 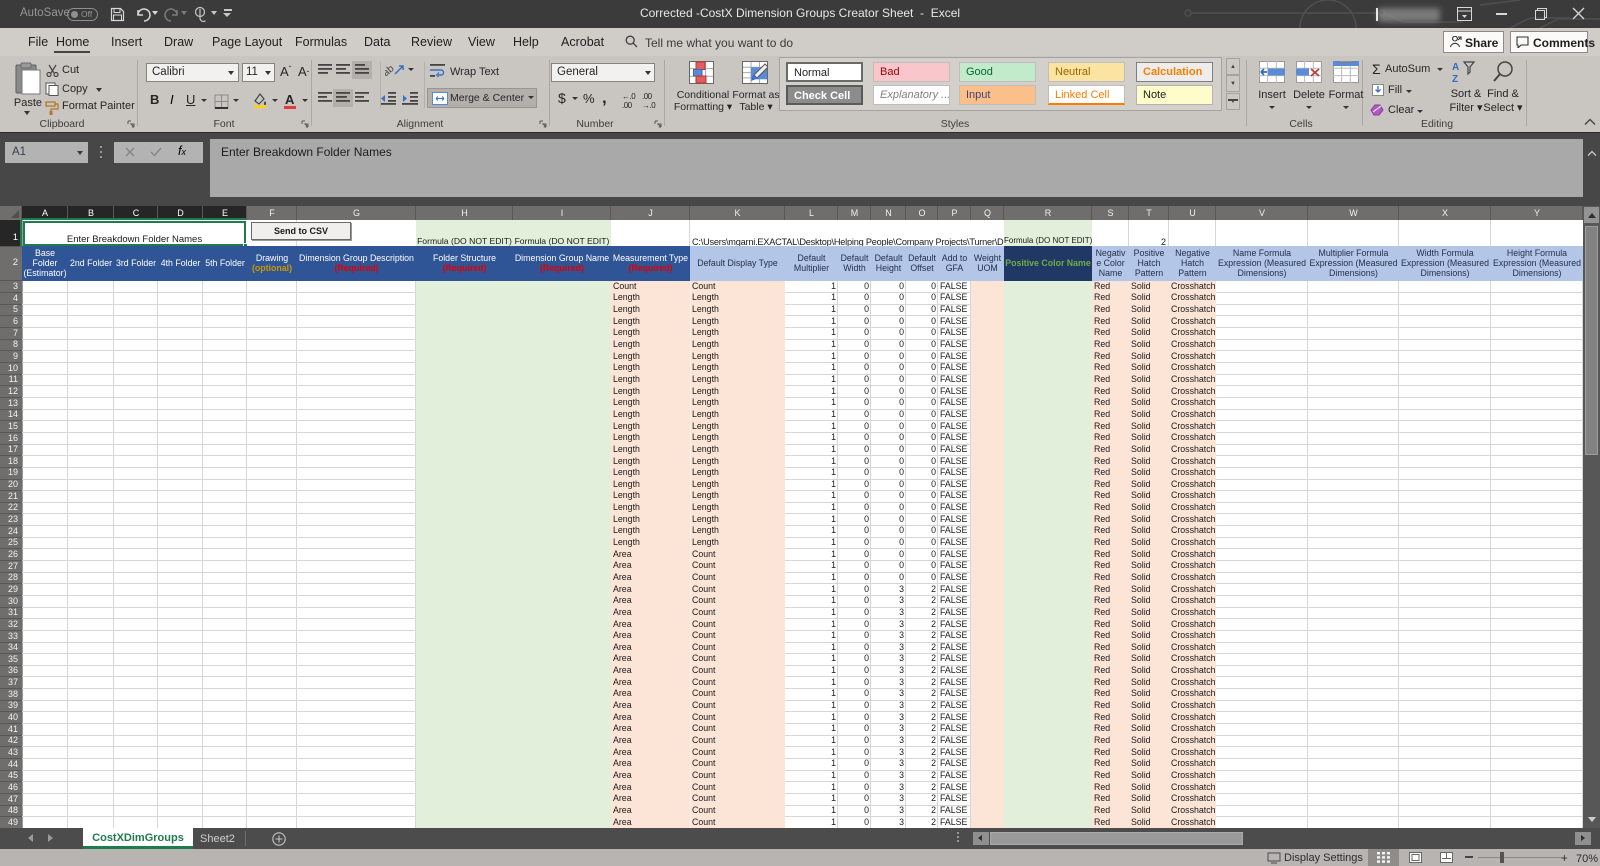 What do you see at coordinates (1455, 67) in the screenshot?
I see `svg-text: A` at bounding box center [1455, 67].